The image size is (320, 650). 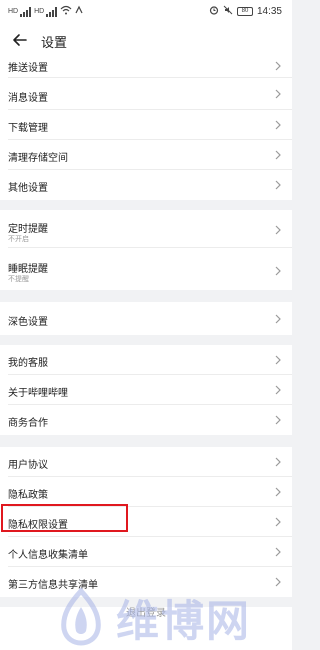 I want to click on settings-item-sleep-reminder: 睡眠提醒 不提醒, so click(x=146, y=269).